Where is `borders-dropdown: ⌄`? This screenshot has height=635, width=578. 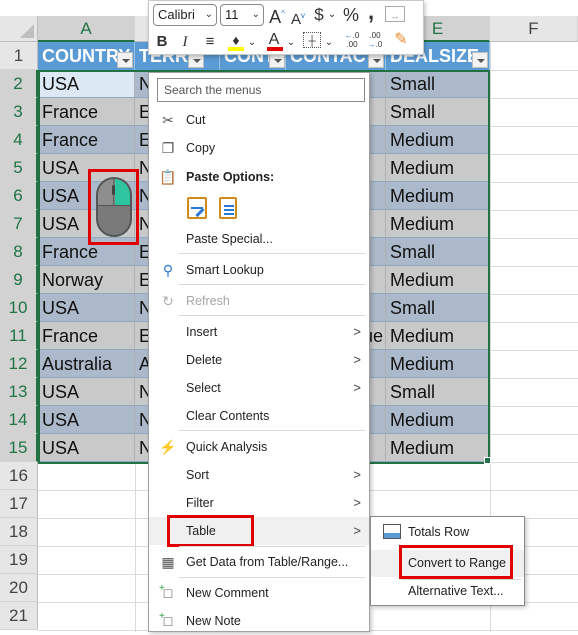
borders-dropdown: ⌄ is located at coordinates (329, 43).